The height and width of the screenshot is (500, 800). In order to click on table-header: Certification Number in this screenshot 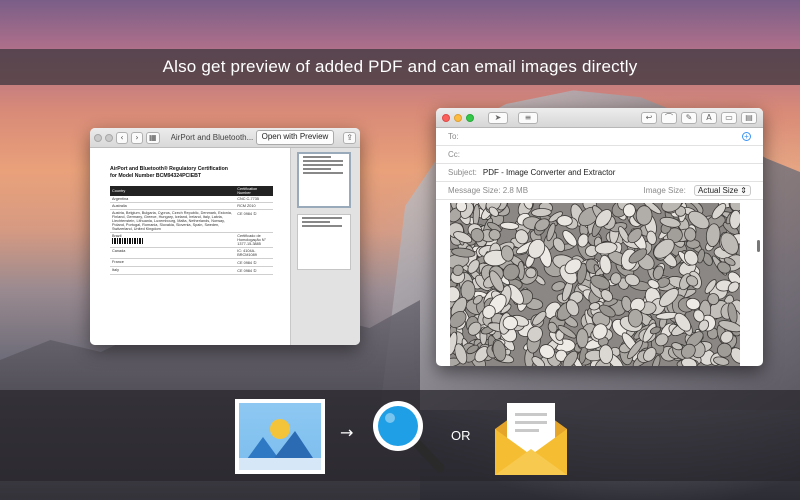, I will do `click(254, 191)`.